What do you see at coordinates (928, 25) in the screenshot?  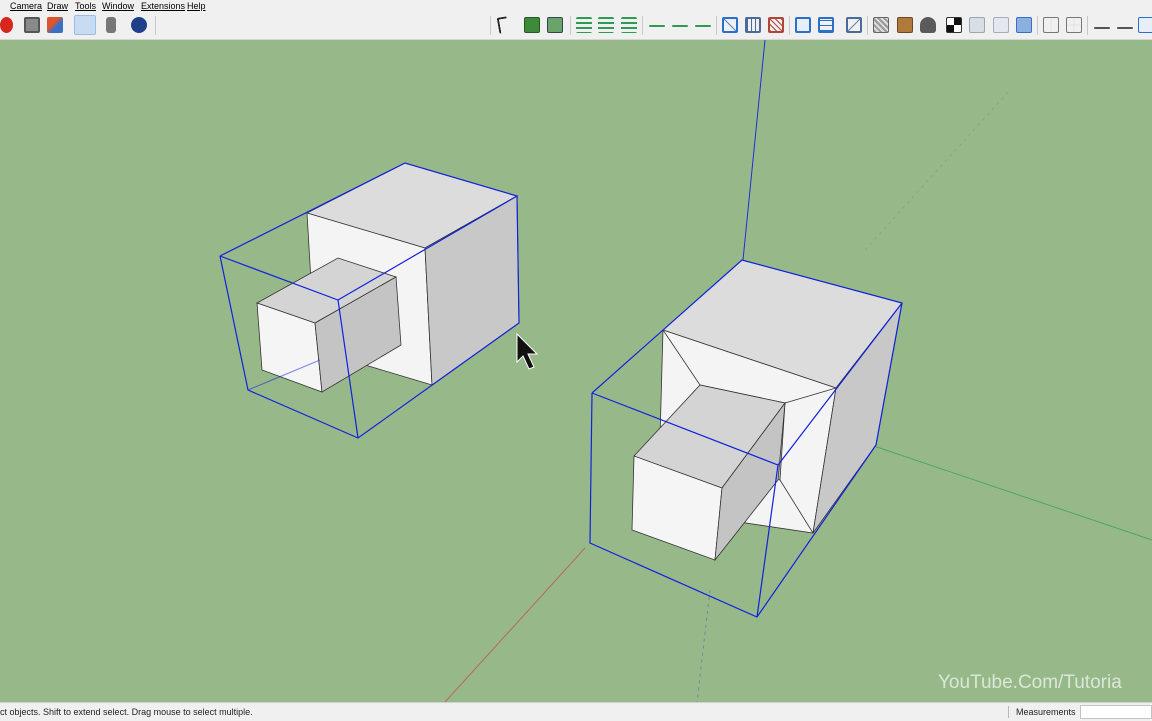 I see `camera-icon` at bounding box center [928, 25].